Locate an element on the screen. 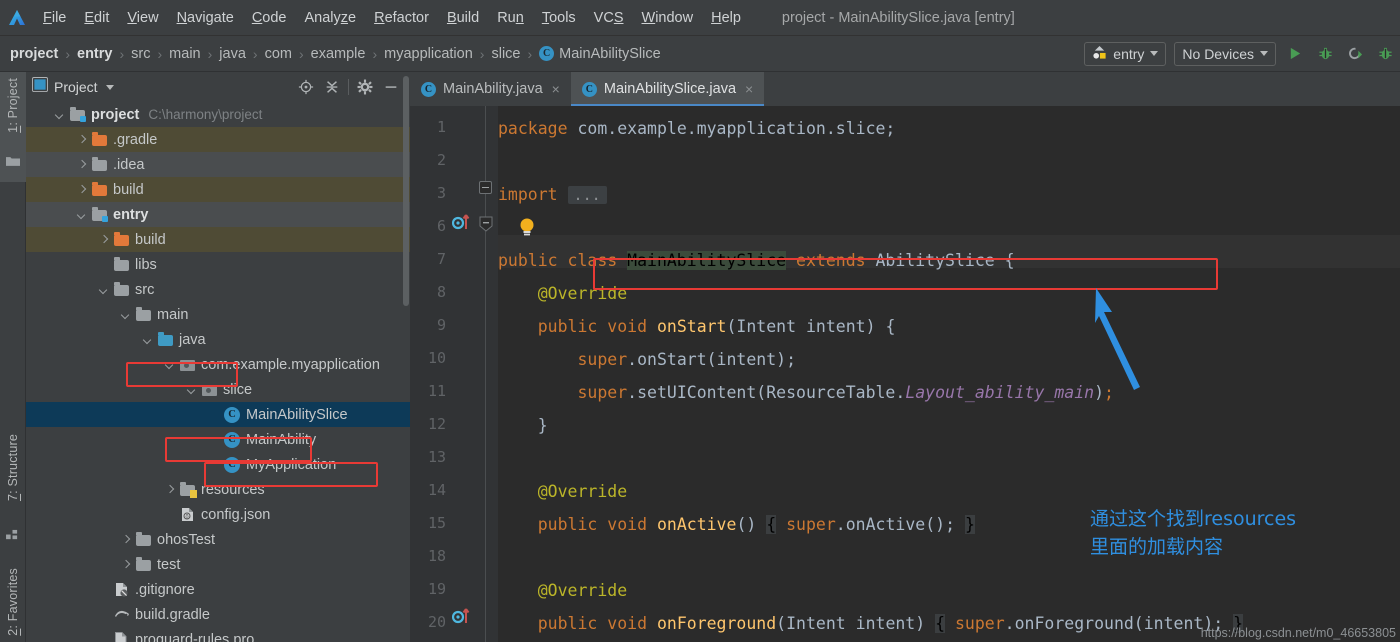 Image resolution: width=1400 pixels, height=642 pixels. tree-node-resources: resources is located at coordinates (218, 489).